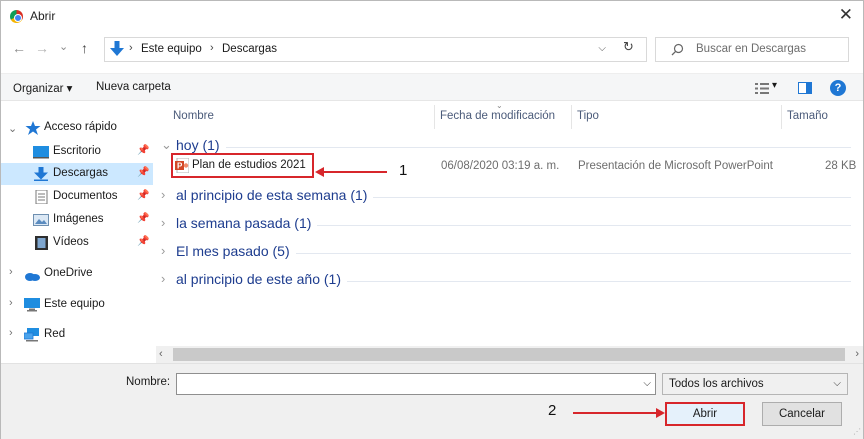  I want to click on organize-button: Organizar ▾, so click(42, 88).